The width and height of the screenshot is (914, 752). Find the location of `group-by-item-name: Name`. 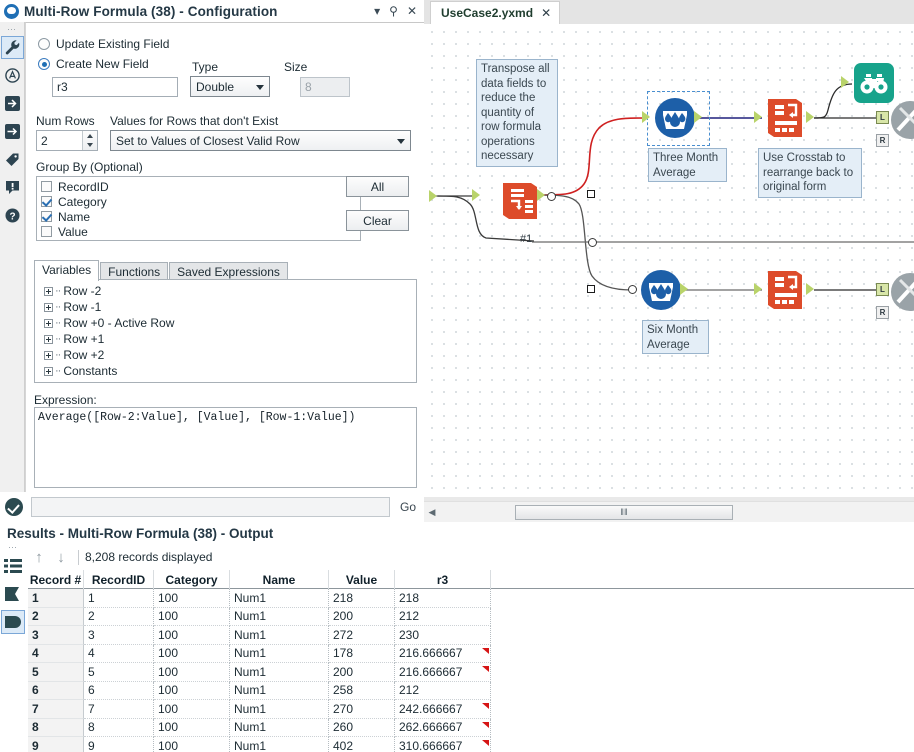

group-by-item-name: Name is located at coordinates (198, 216).